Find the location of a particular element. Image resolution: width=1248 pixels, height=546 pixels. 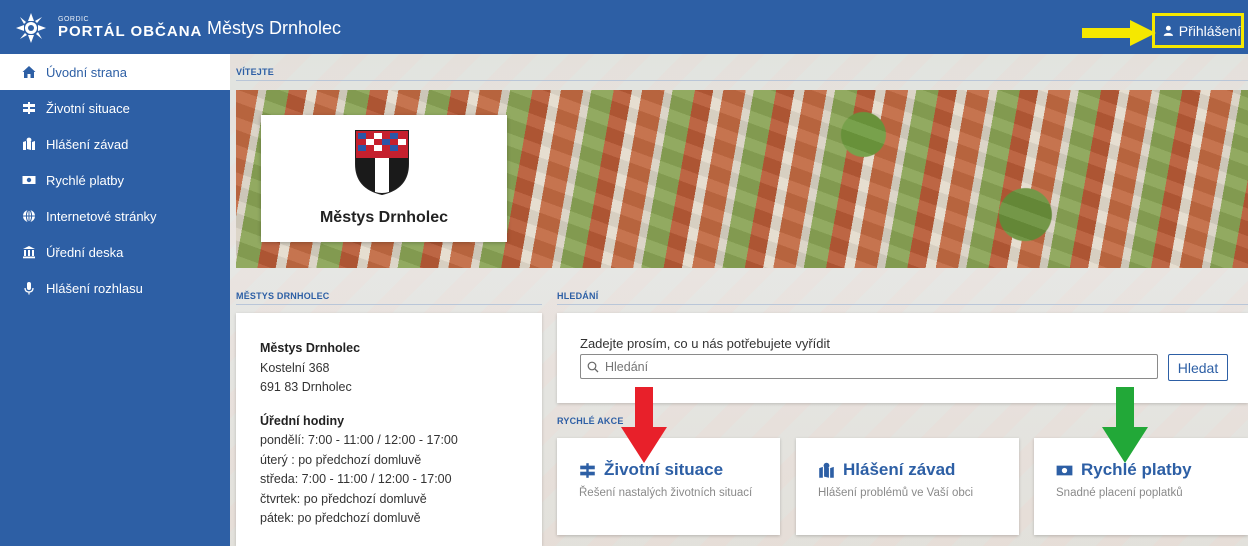

portal-logo: GORDIC PORTÁL OBČANA is located at coordinates (109, 28).